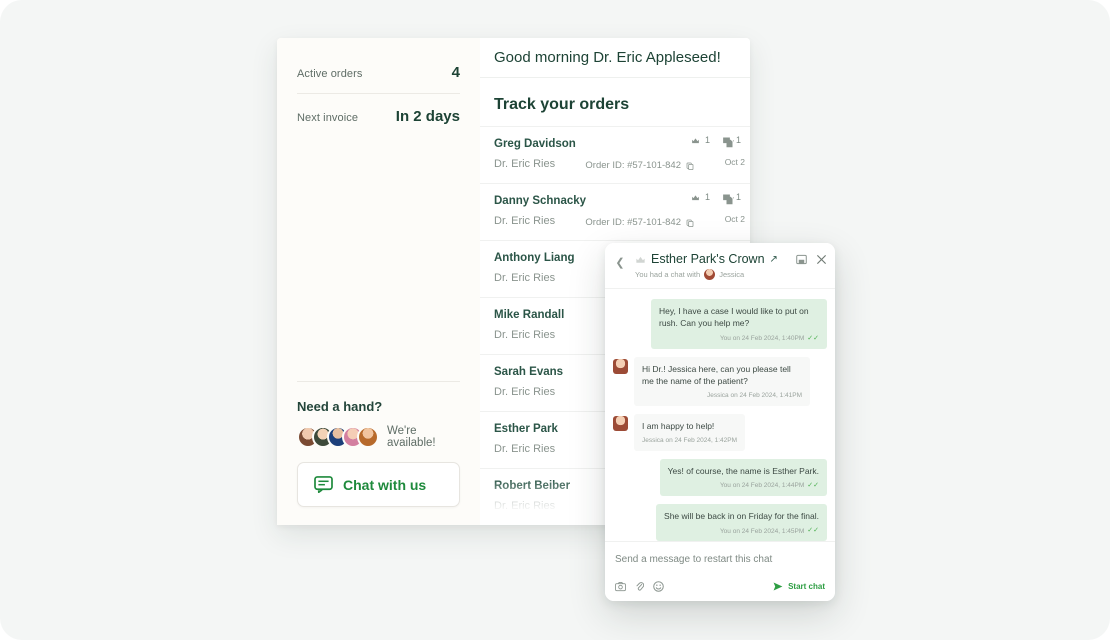 This screenshot has width=1110, height=640. What do you see at coordinates (340, 406) in the screenshot?
I see `need-a-hand-title: Need a hand?` at bounding box center [340, 406].